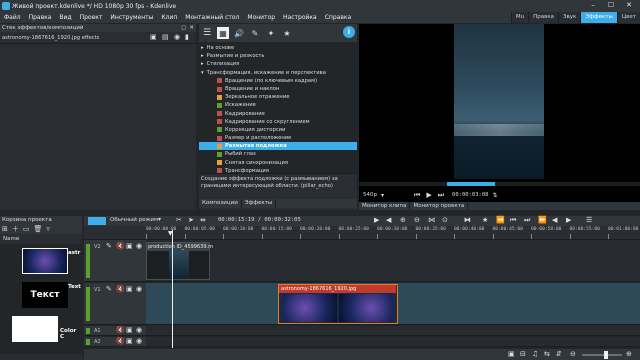 Image resolution: width=640 pixels, height=360 pixels. I want to click on prev-marker-icon: ⏮, so click(513, 220).